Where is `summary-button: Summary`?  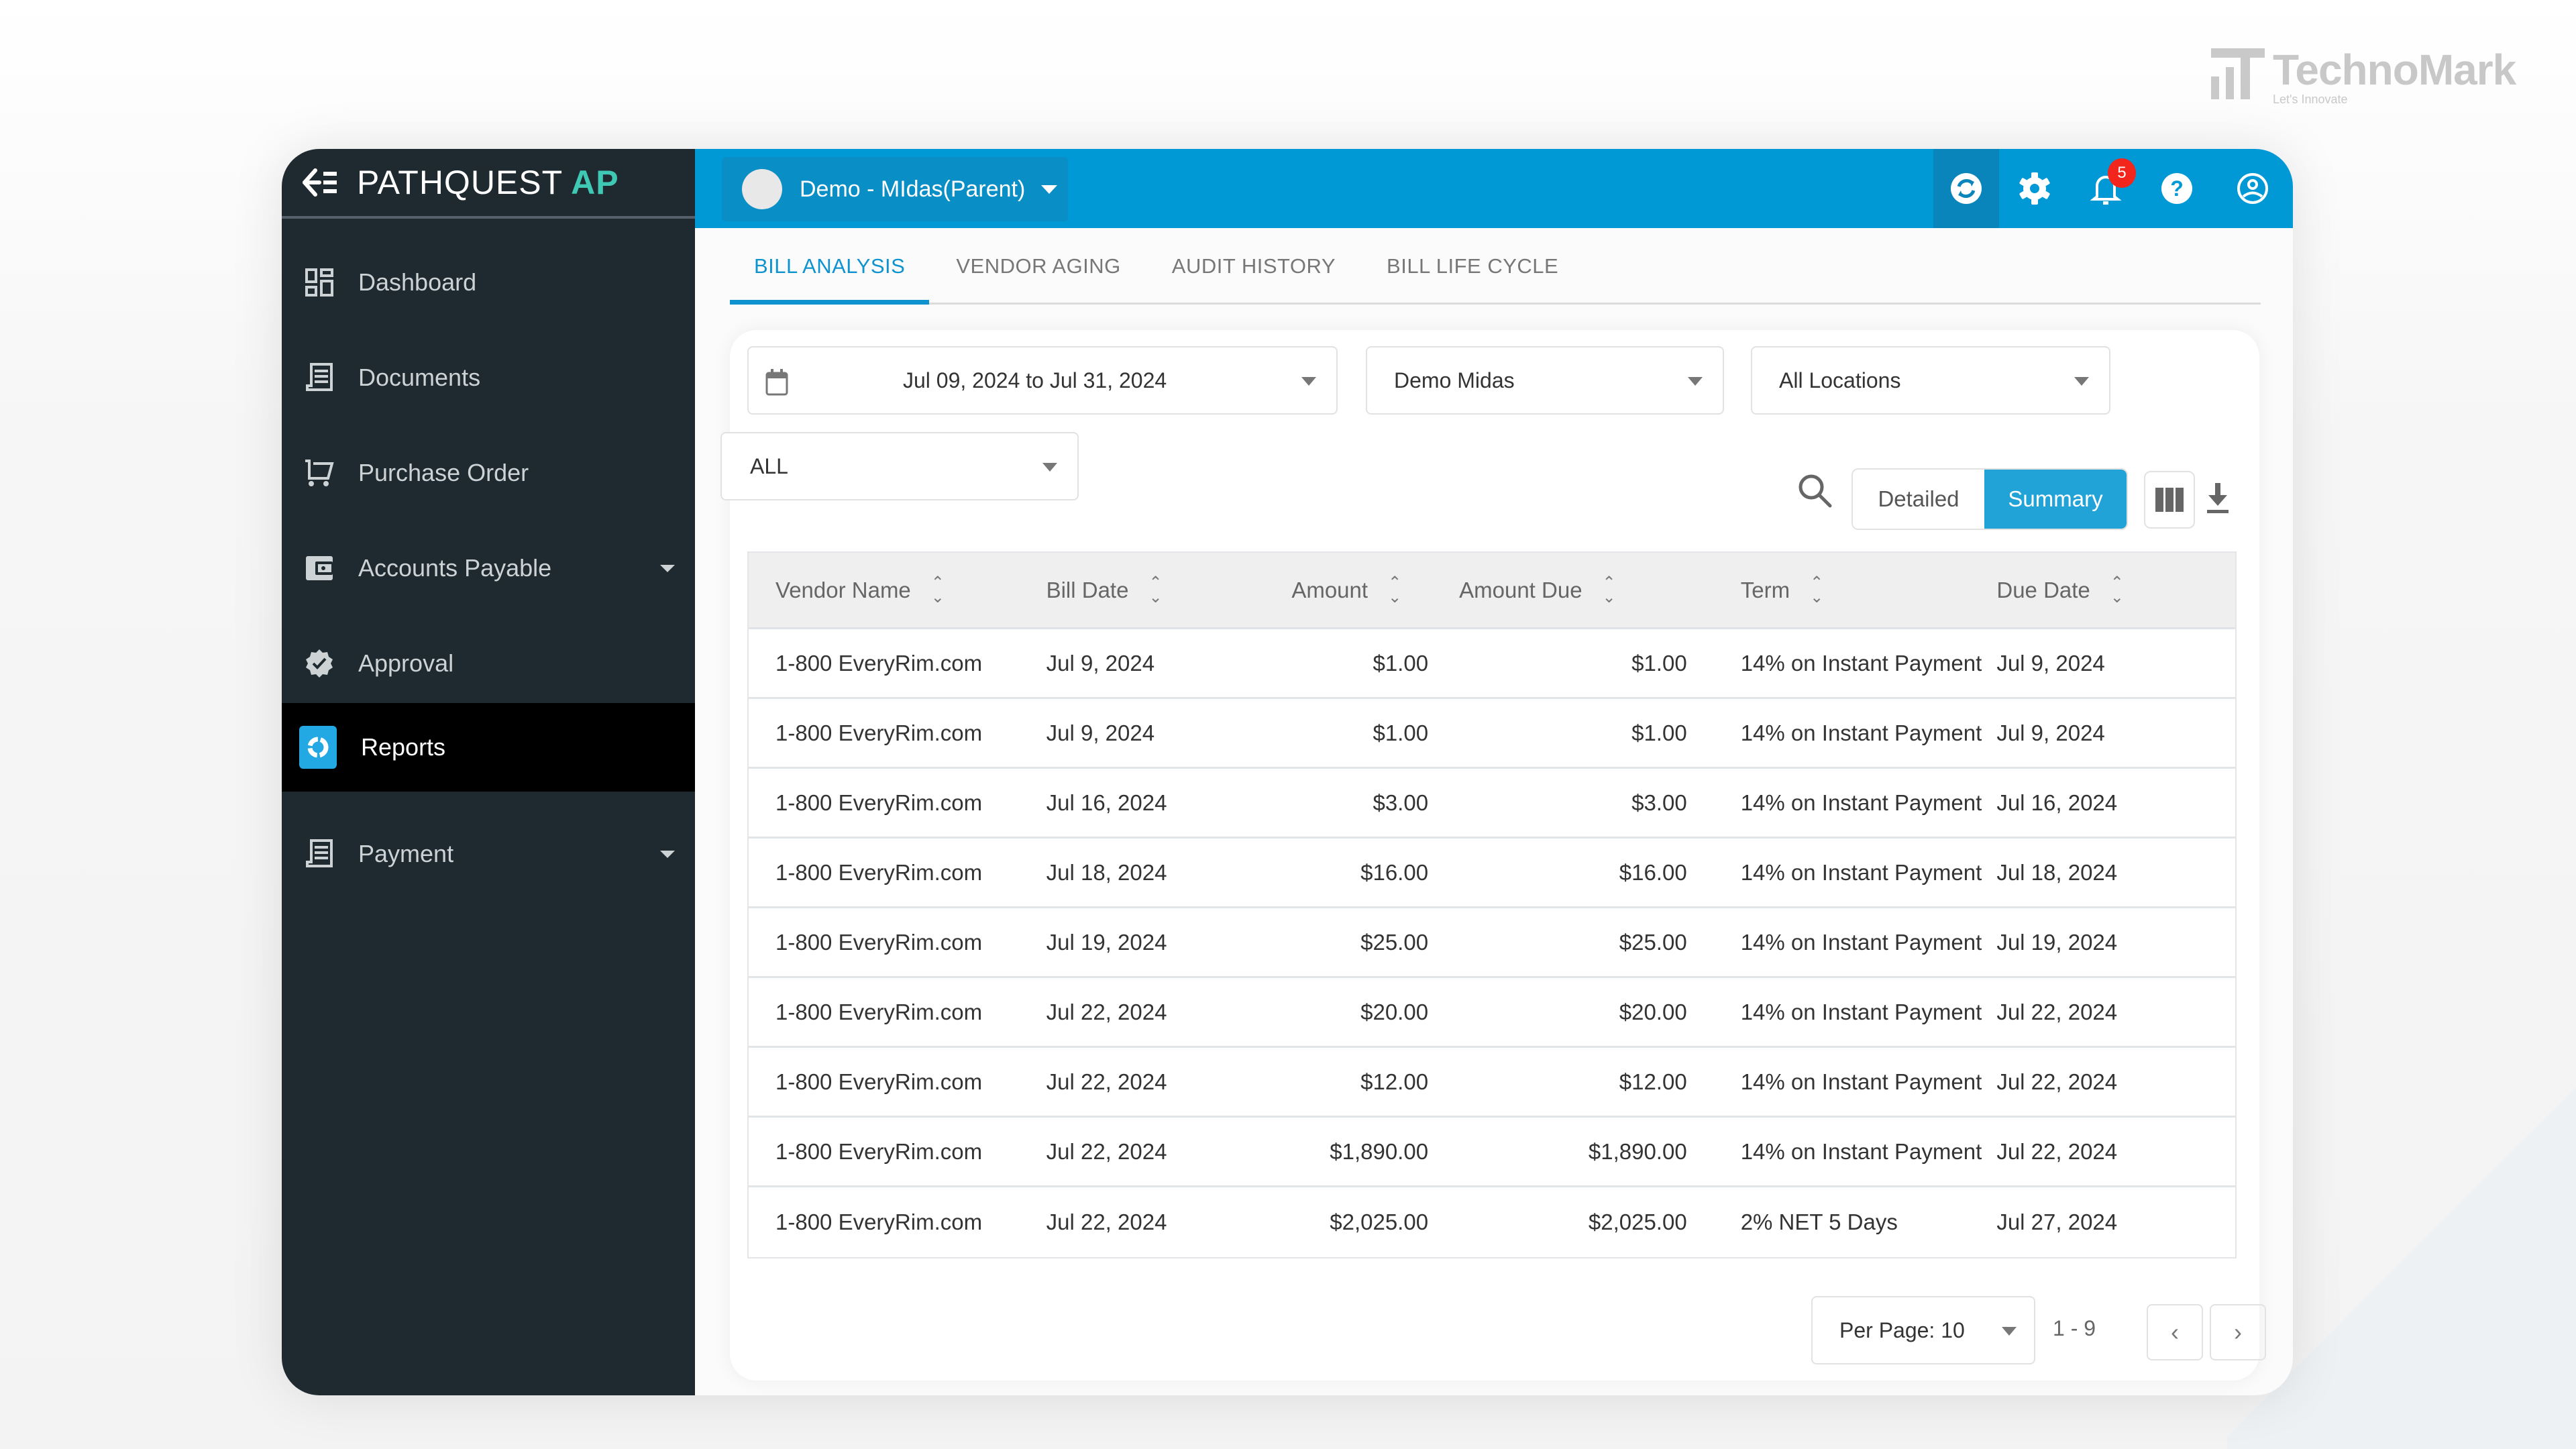 summary-button: Summary is located at coordinates (2055, 499).